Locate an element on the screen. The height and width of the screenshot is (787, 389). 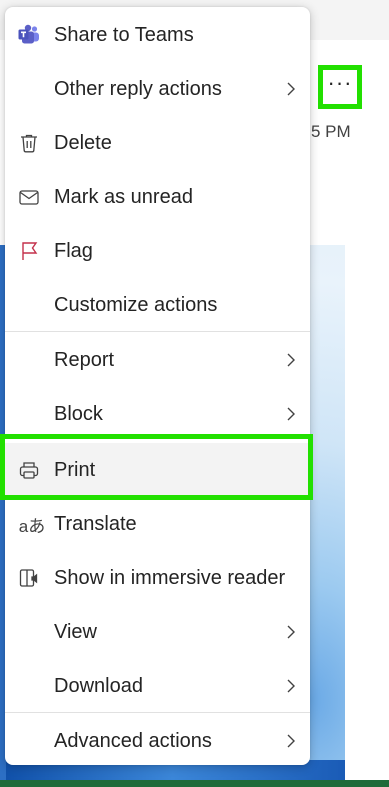
translate-icon: aあ is located at coordinates (32, 526).